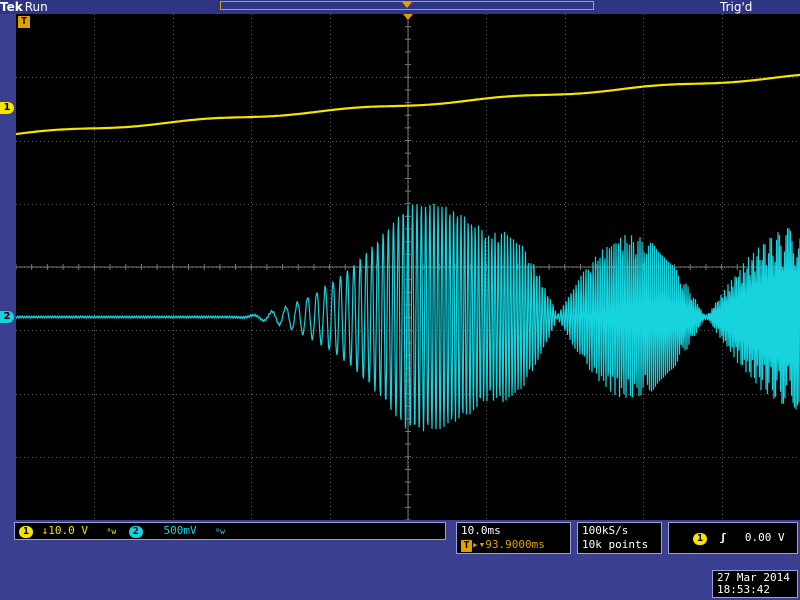 This screenshot has height=600, width=800. What do you see at coordinates (723, 537) in the screenshot?
I see `rising-edge-icon: ʃ` at bounding box center [723, 537].